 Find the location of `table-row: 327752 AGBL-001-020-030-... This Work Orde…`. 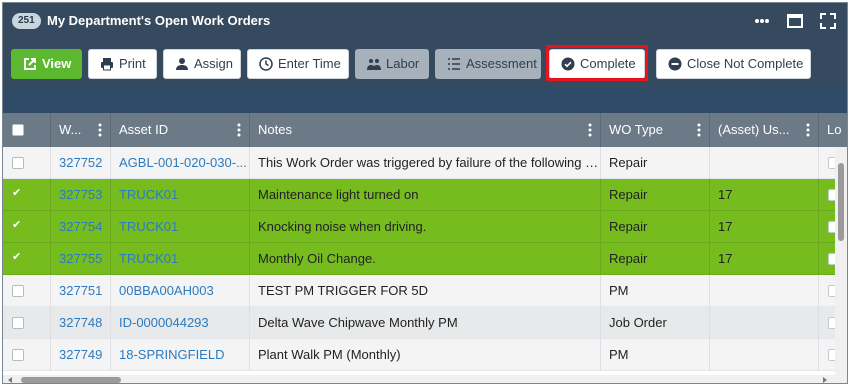

table-row: 327752 AGBL-001-020-030-... This Work Orde… is located at coordinates (420, 163).